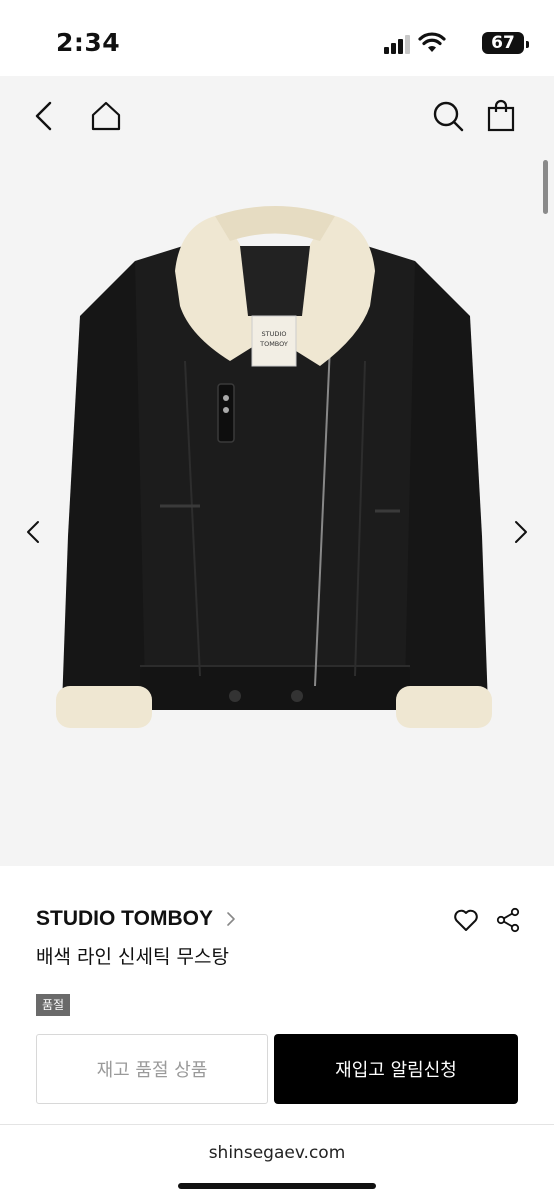 The height and width of the screenshot is (1200, 554). Describe the element at coordinates (274, 334) in the screenshot. I see `garment-label-text: STUDIO` at that location.